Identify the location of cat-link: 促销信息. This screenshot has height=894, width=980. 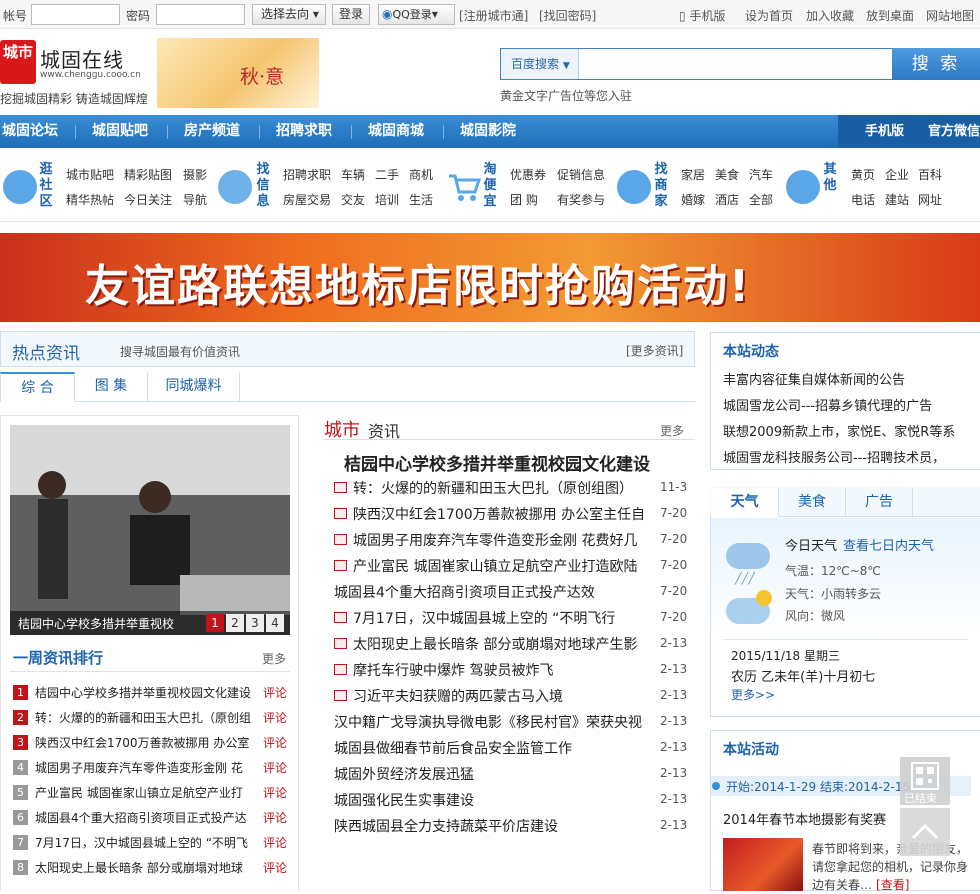
(581, 174).